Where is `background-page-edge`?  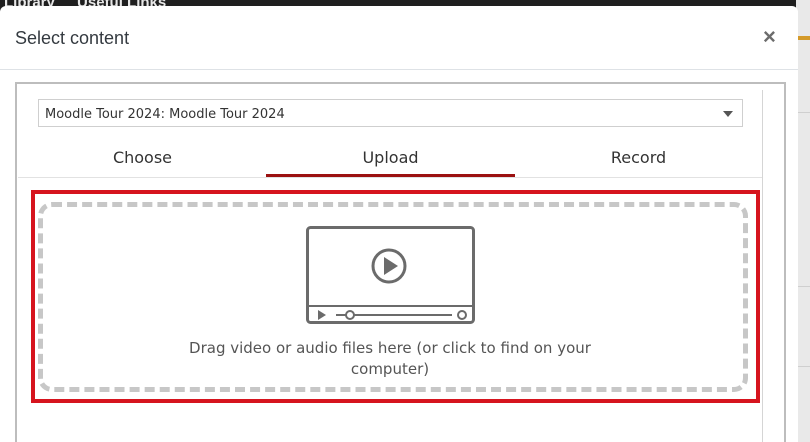
background-page-edge is located at coordinates (803, 221).